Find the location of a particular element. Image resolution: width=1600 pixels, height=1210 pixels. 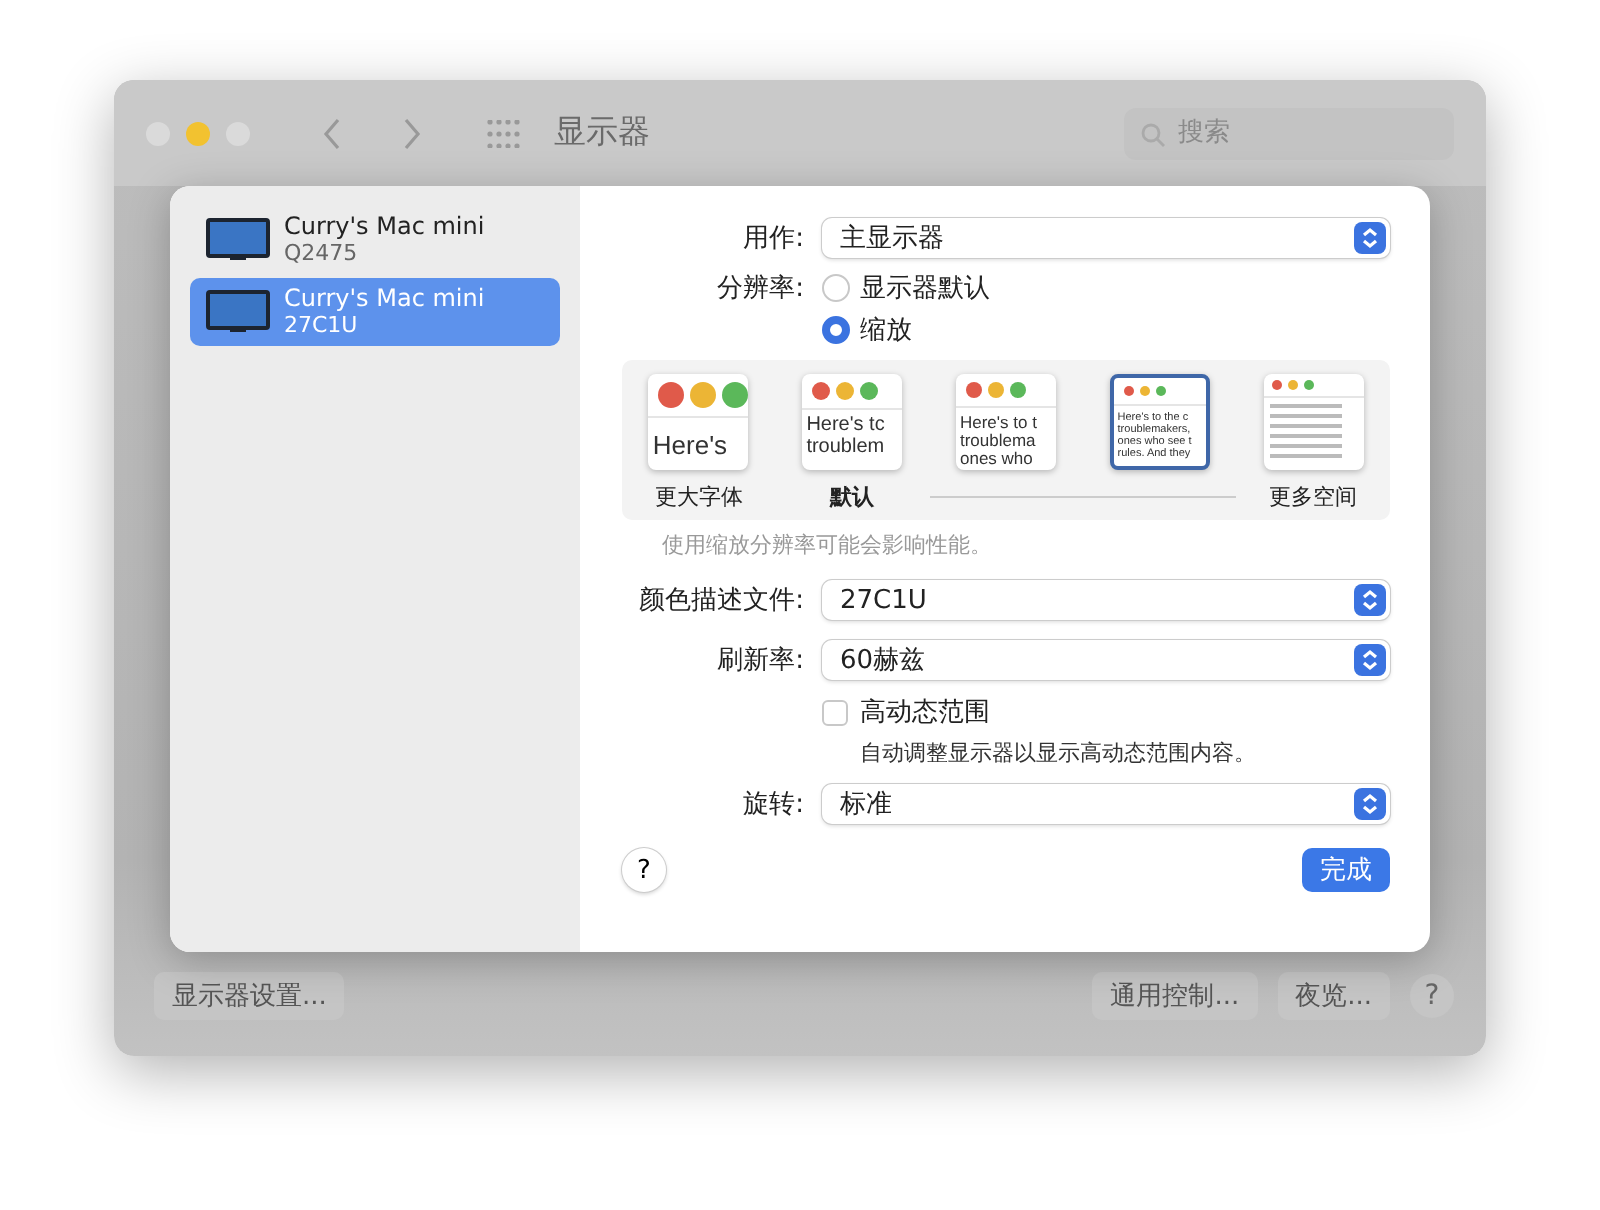

grid-icon is located at coordinates (504, 133).